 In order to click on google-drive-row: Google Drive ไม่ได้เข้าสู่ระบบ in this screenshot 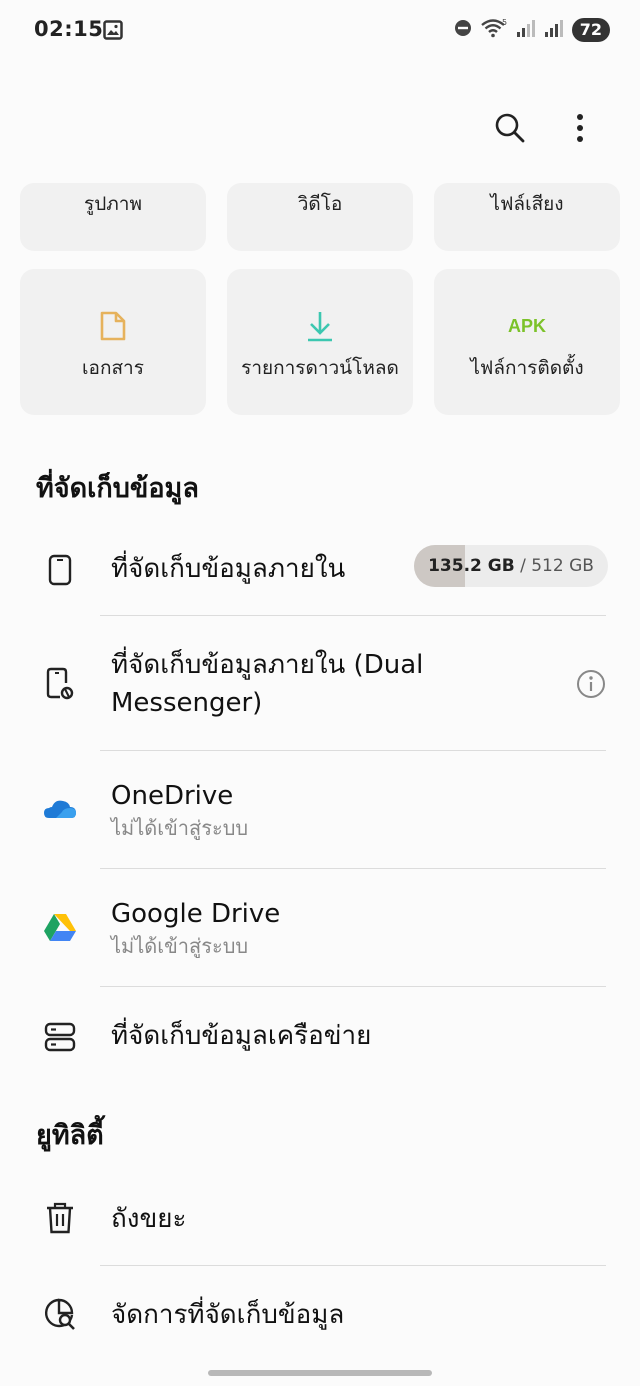, I will do `click(320, 927)`.